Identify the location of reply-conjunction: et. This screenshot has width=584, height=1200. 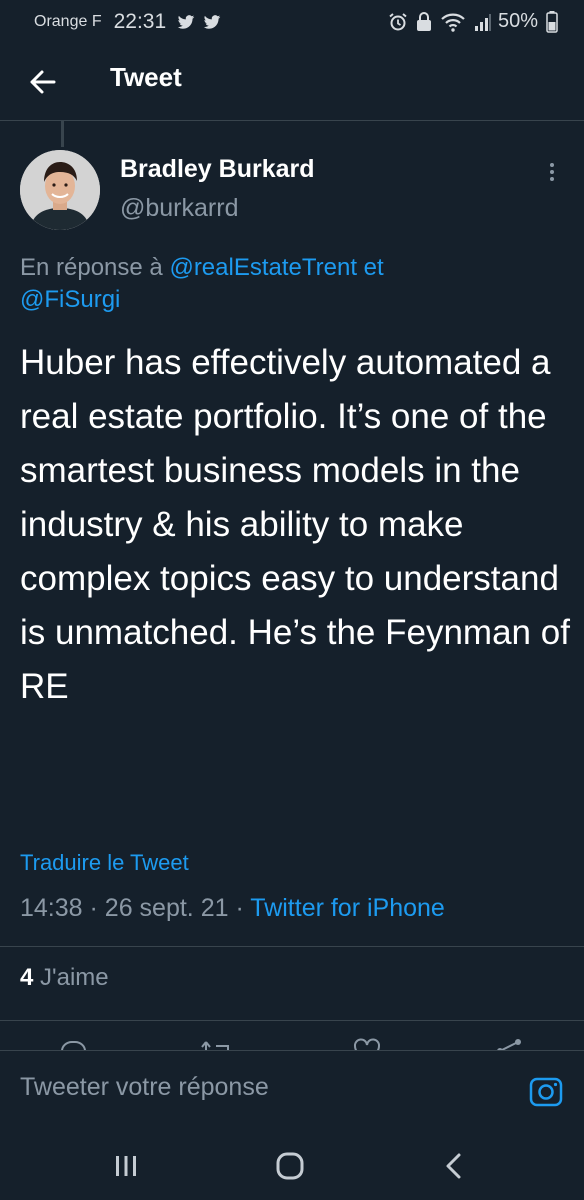
(373, 267).